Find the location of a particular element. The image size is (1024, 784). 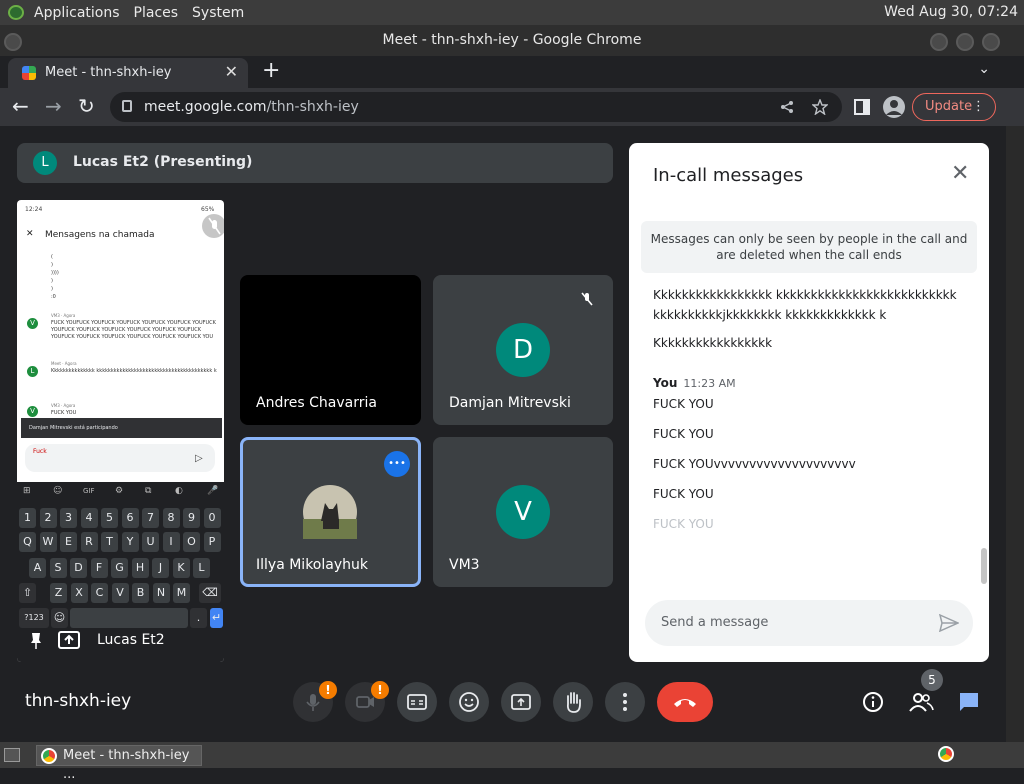

emoji-icon is located at coordinates (469, 702).